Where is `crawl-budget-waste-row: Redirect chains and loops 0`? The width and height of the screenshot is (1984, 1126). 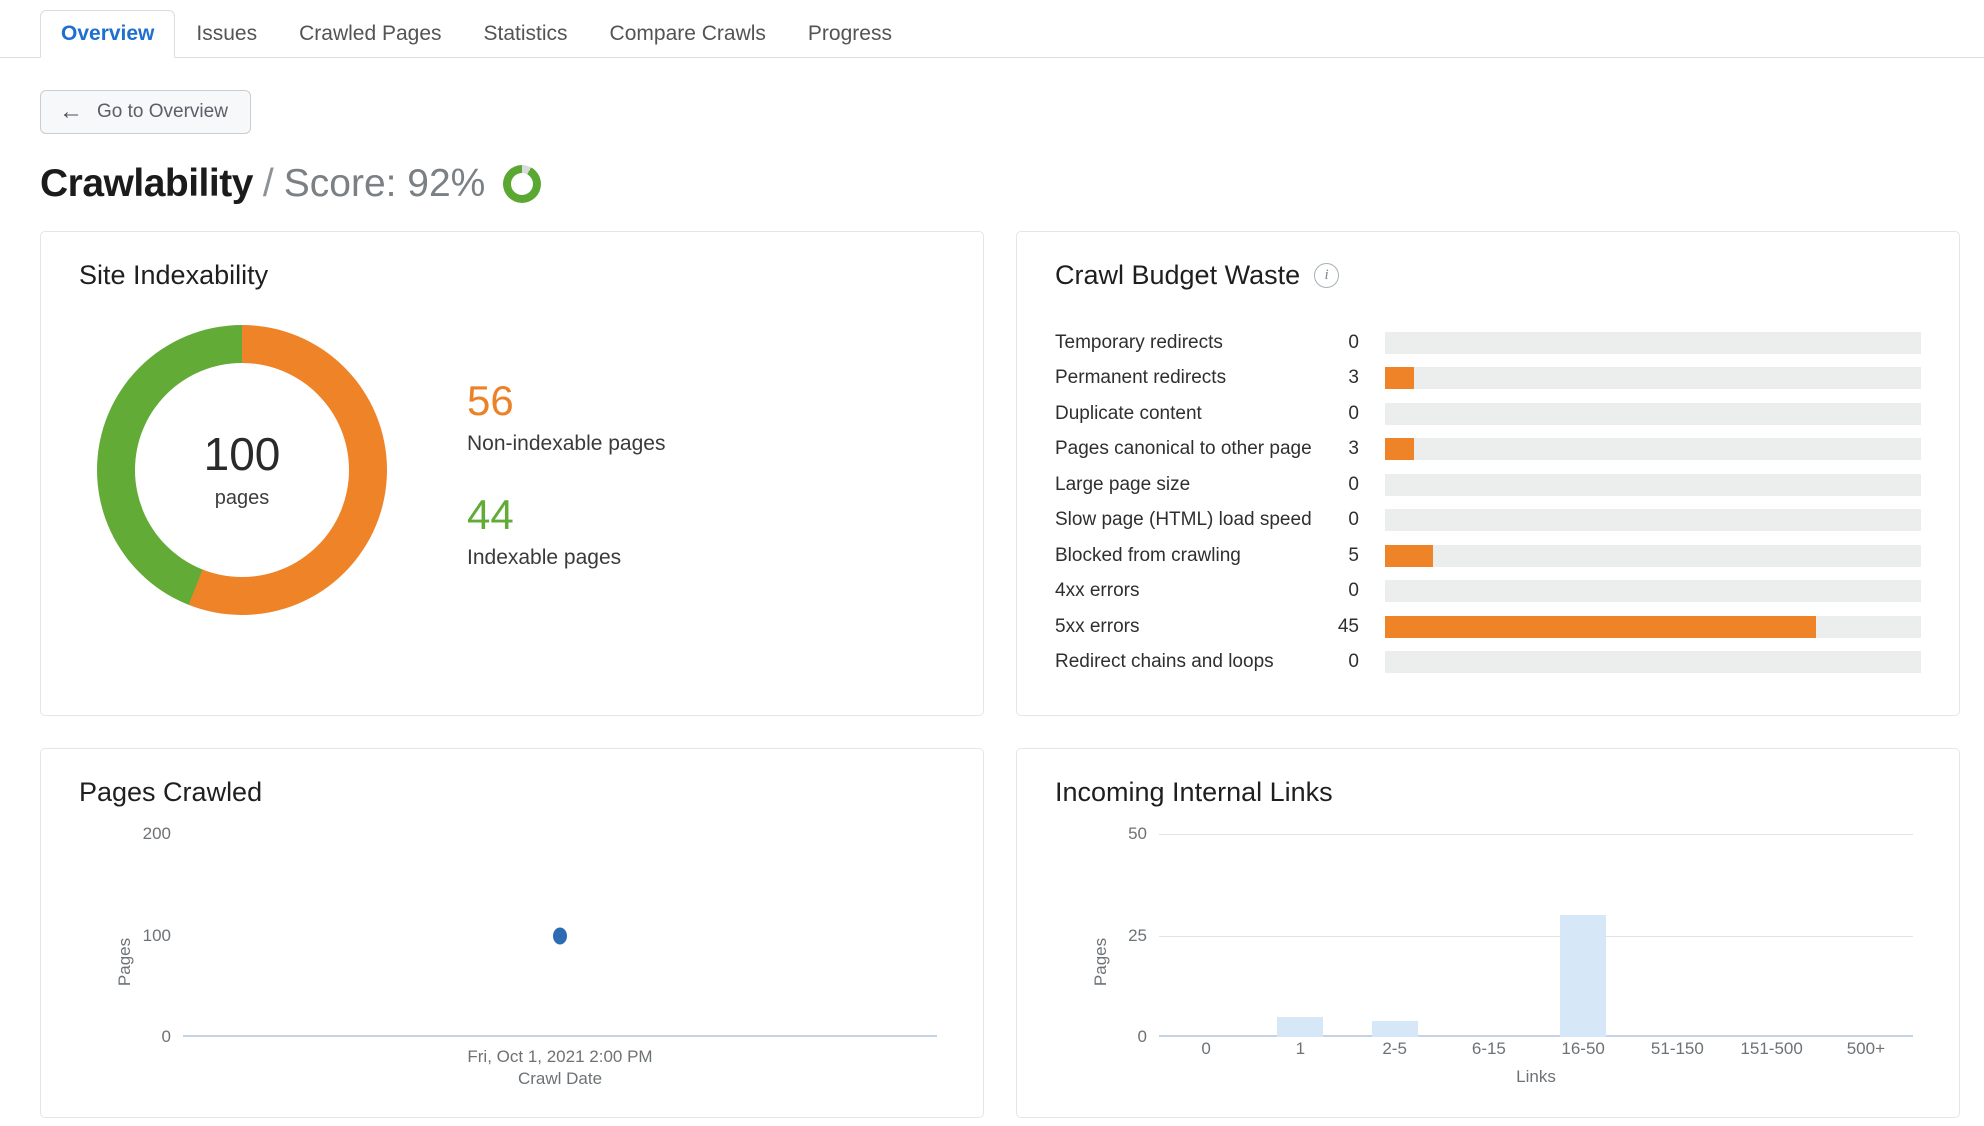 crawl-budget-waste-row: Redirect chains and loops 0 is located at coordinates (1488, 663).